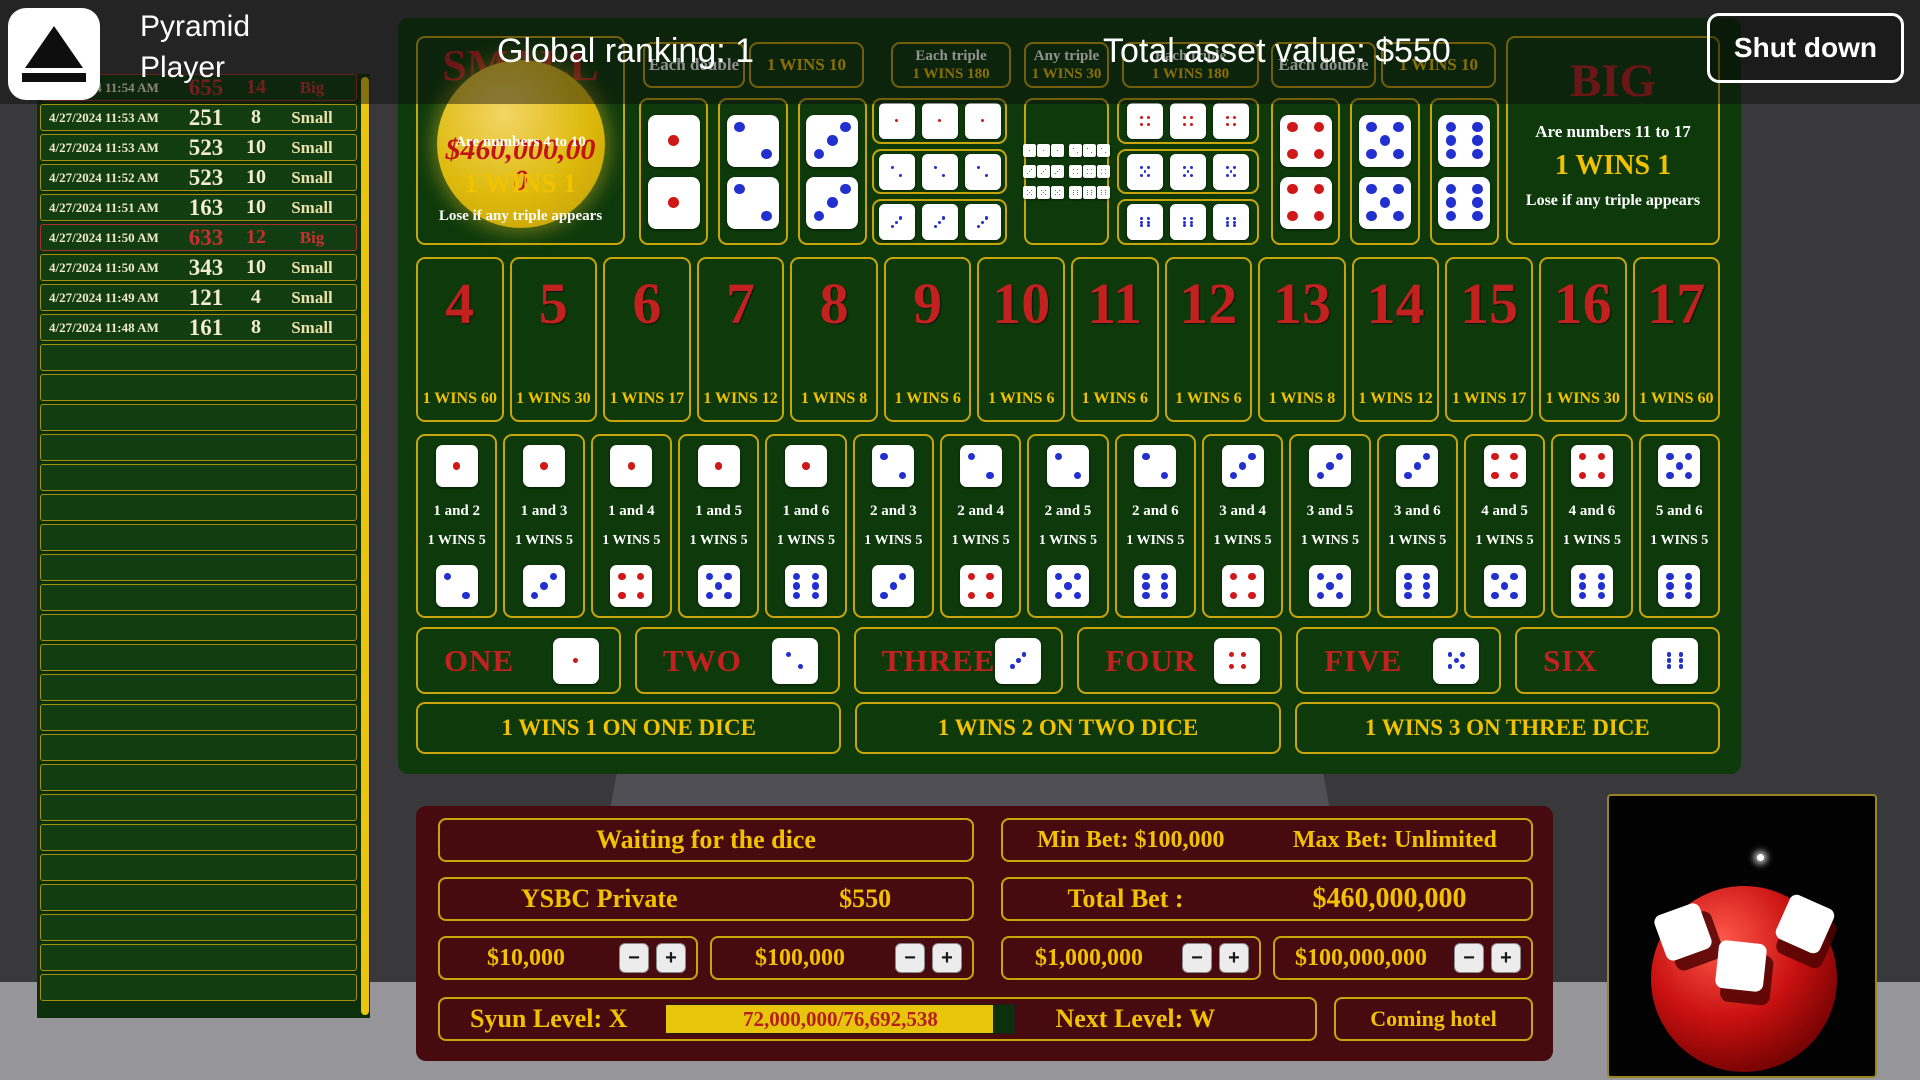 This screenshot has width=1920, height=1080. Describe the element at coordinates (1330, 526) in the screenshot. I see `bet-pair-3-5: 3 and 5 1 WINS 5` at that location.